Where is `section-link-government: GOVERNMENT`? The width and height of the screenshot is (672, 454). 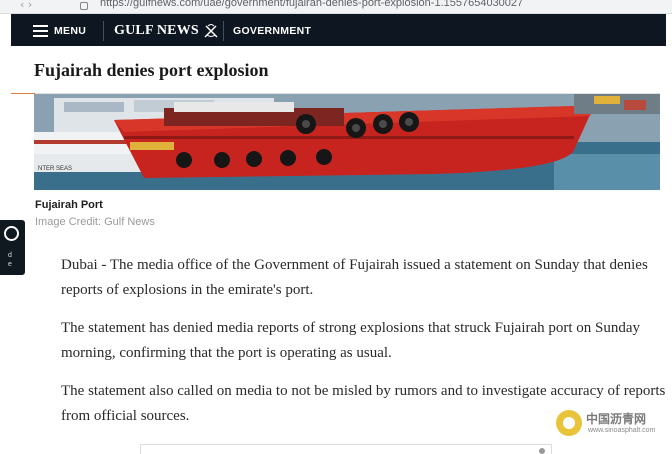 section-link-government: GOVERNMENT is located at coordinates (272, 31).